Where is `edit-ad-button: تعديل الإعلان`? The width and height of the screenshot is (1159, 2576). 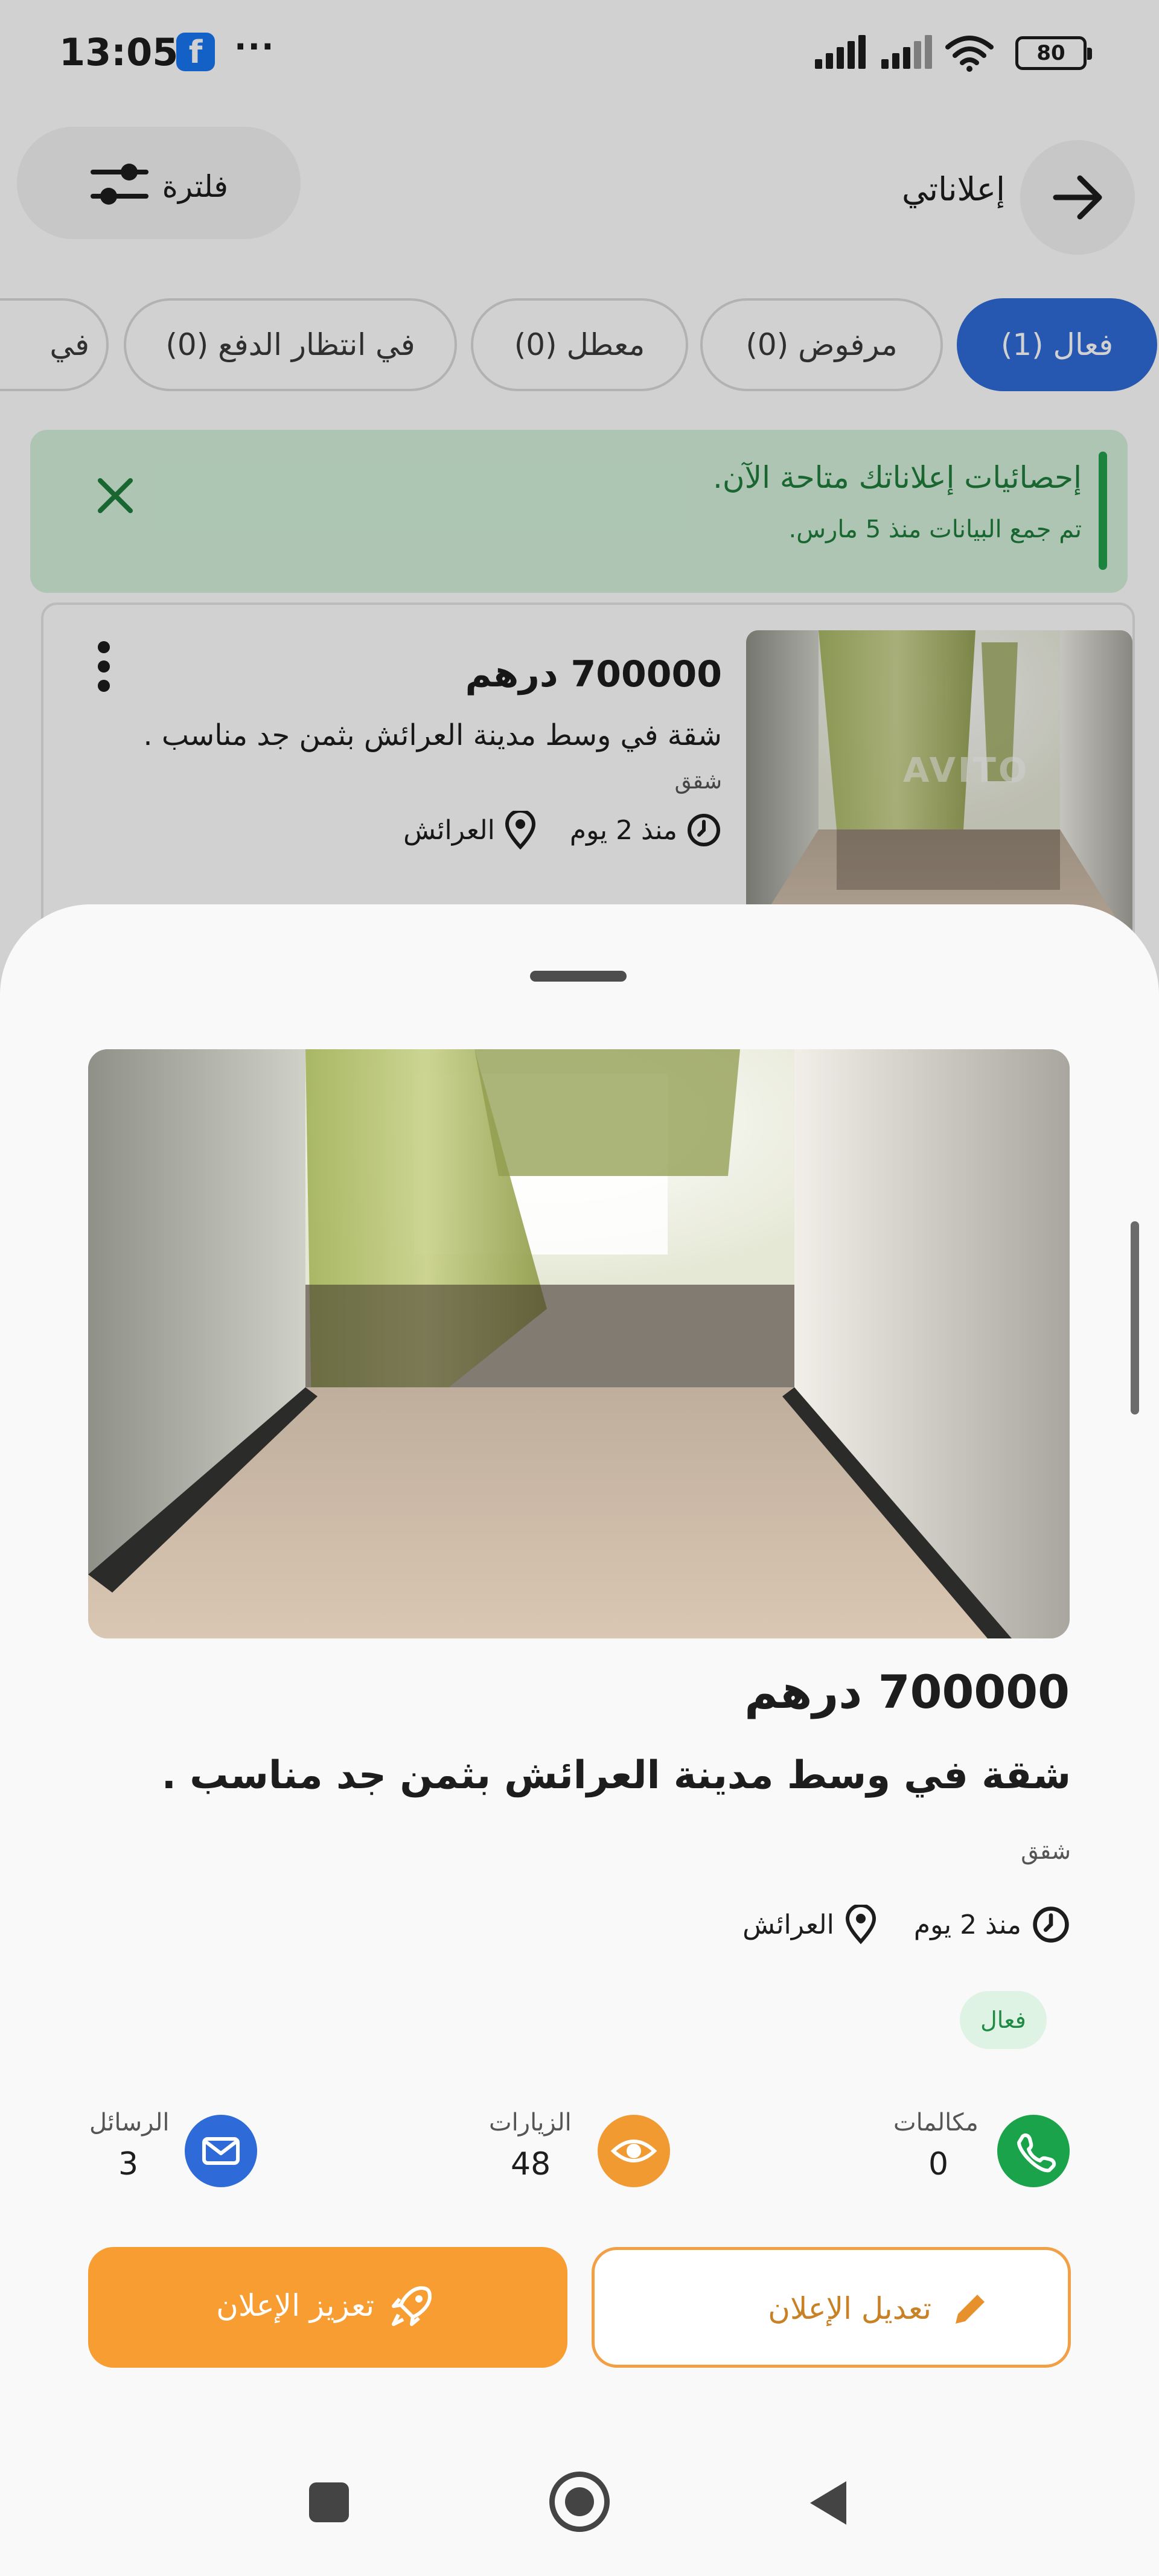
edit-ad-button: تعديل الإعلان is located at coordinates (831, 2308).